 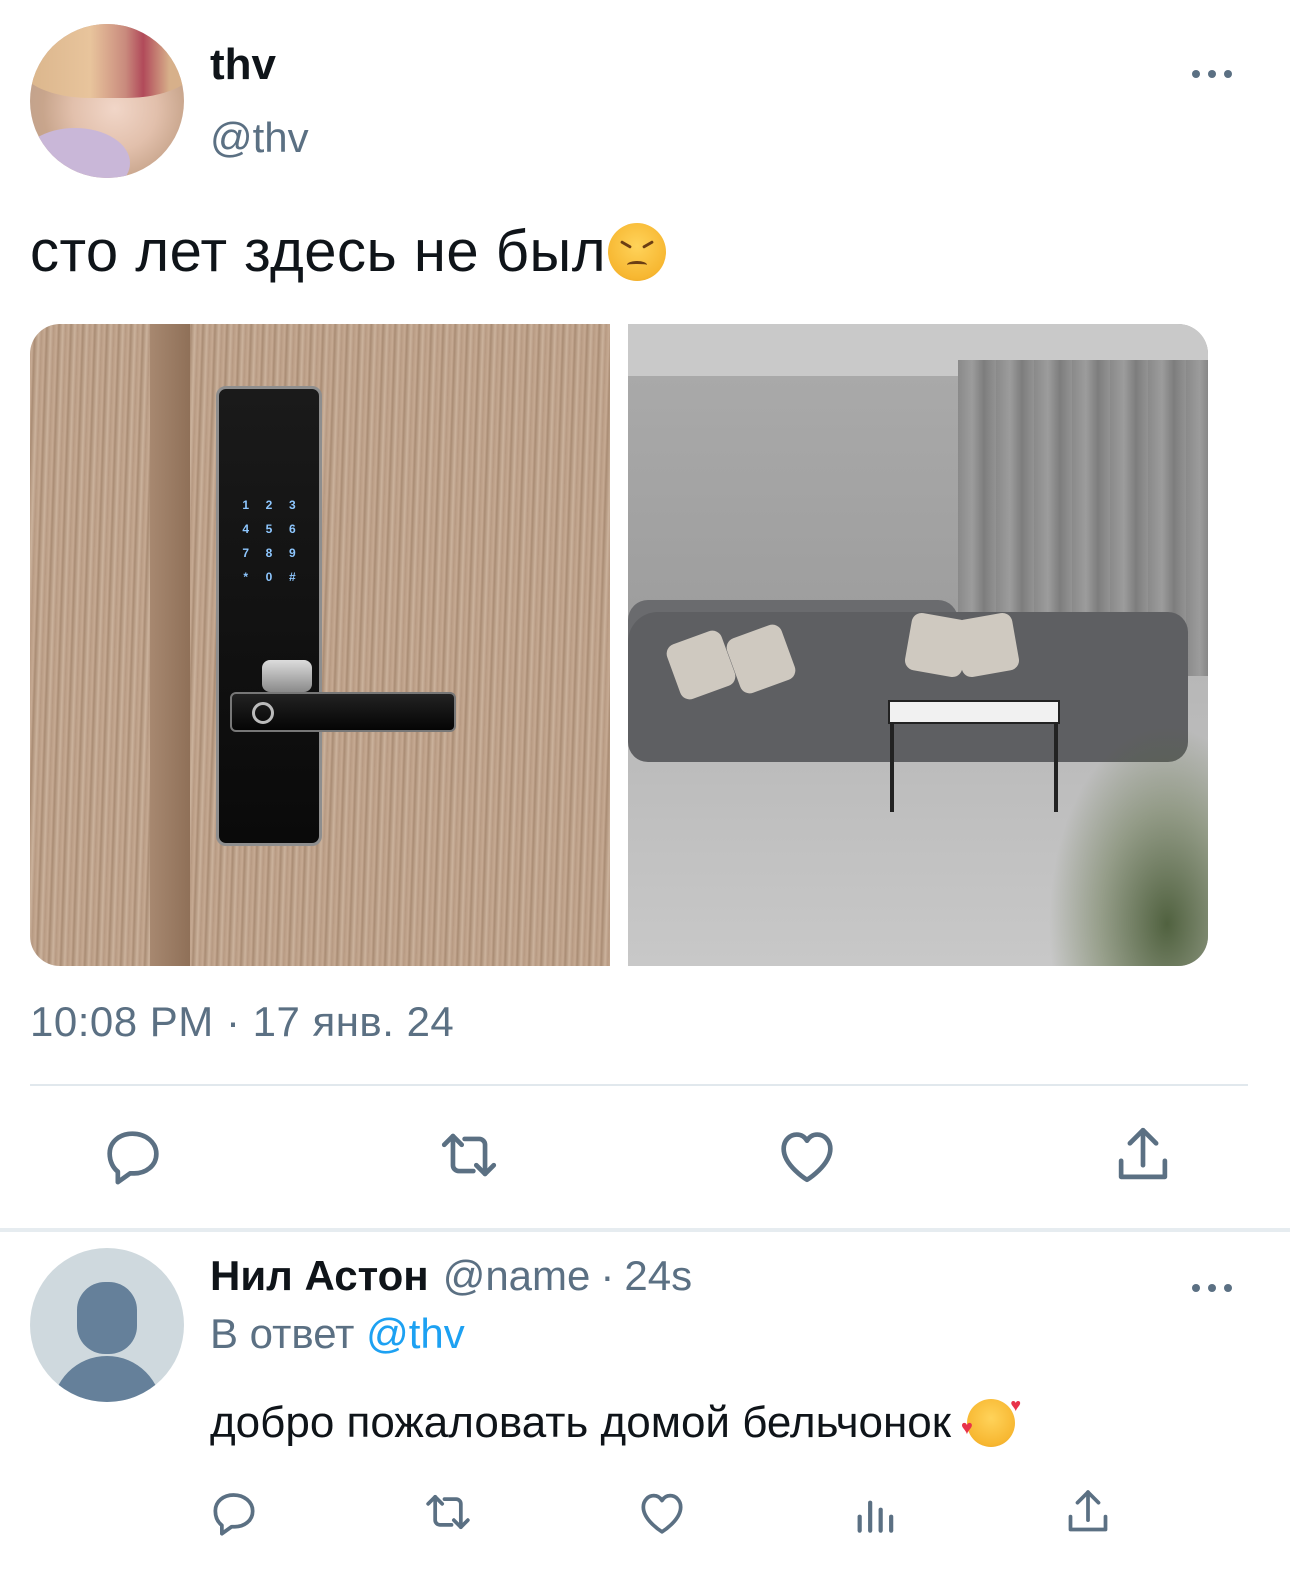 What do you see at coordinates (245, 553) in the screenshot?
I see `key: 7` at bounding box center [245, 553].